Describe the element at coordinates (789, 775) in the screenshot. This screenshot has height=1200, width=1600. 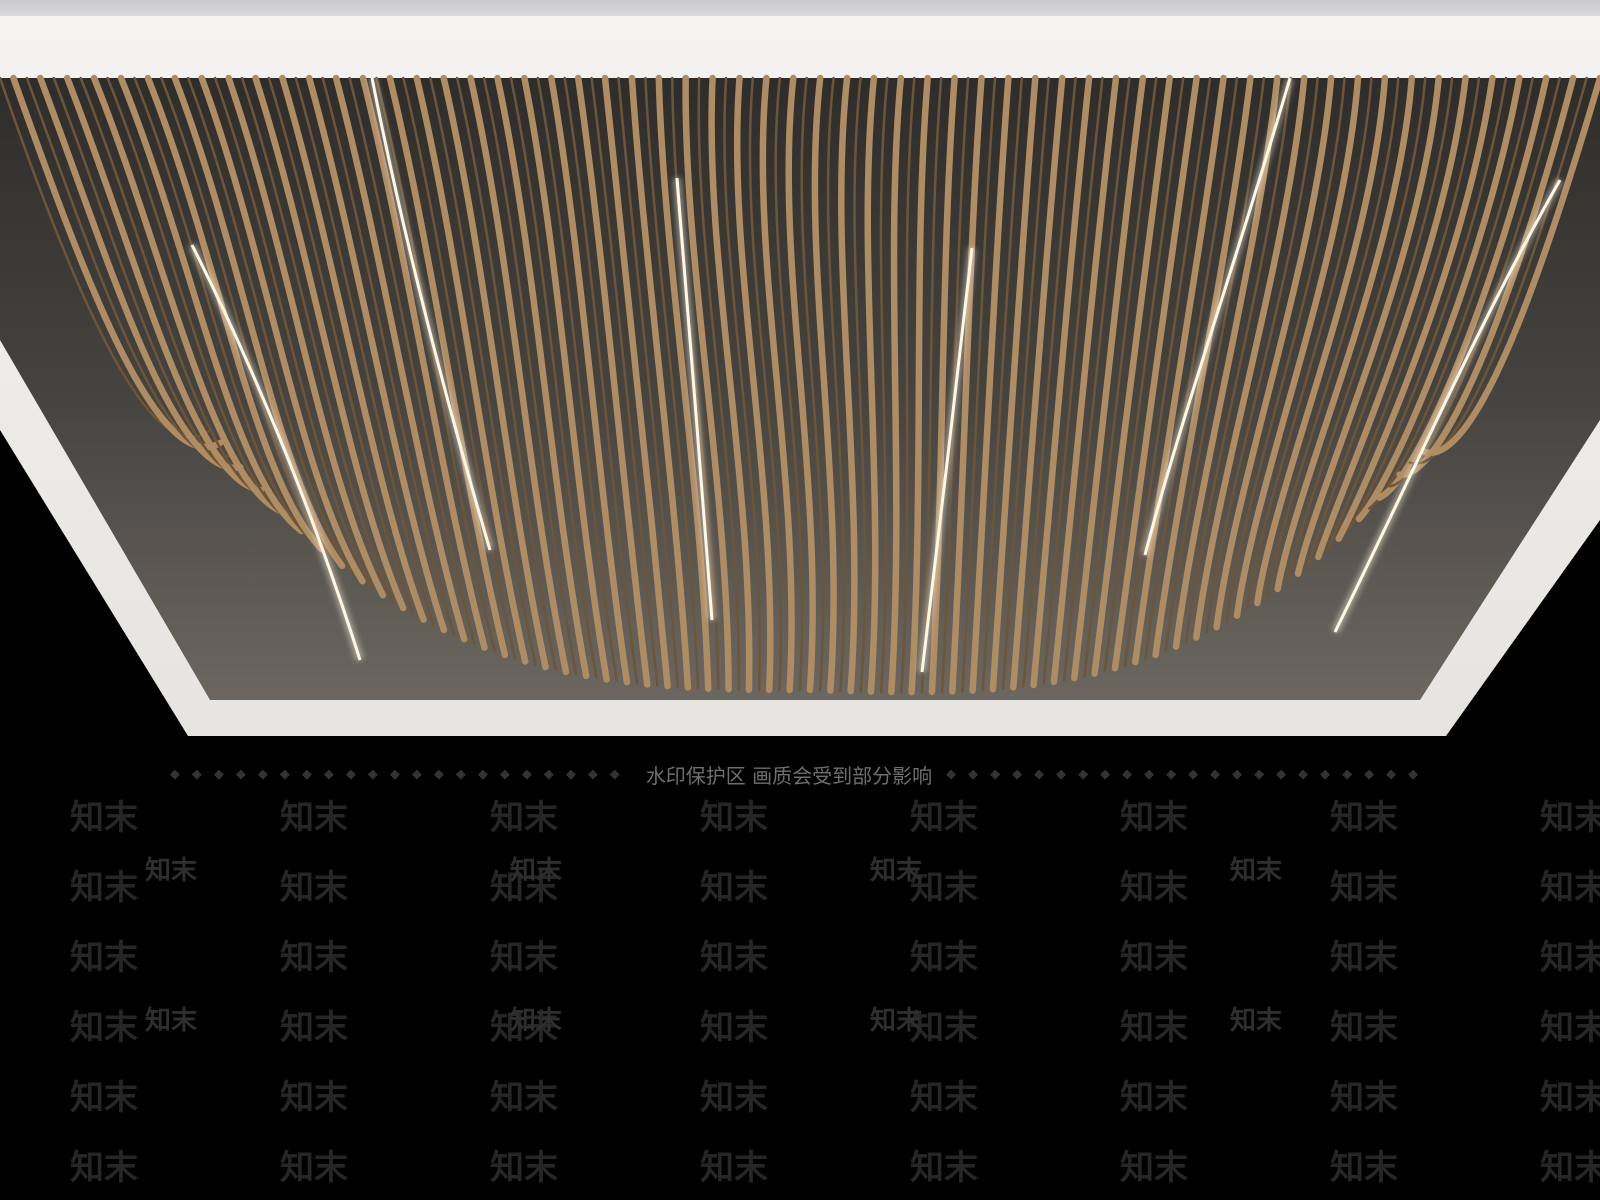
I see `watermark-banner-text: 水印保护区 画质会受到部分影响` at that location.